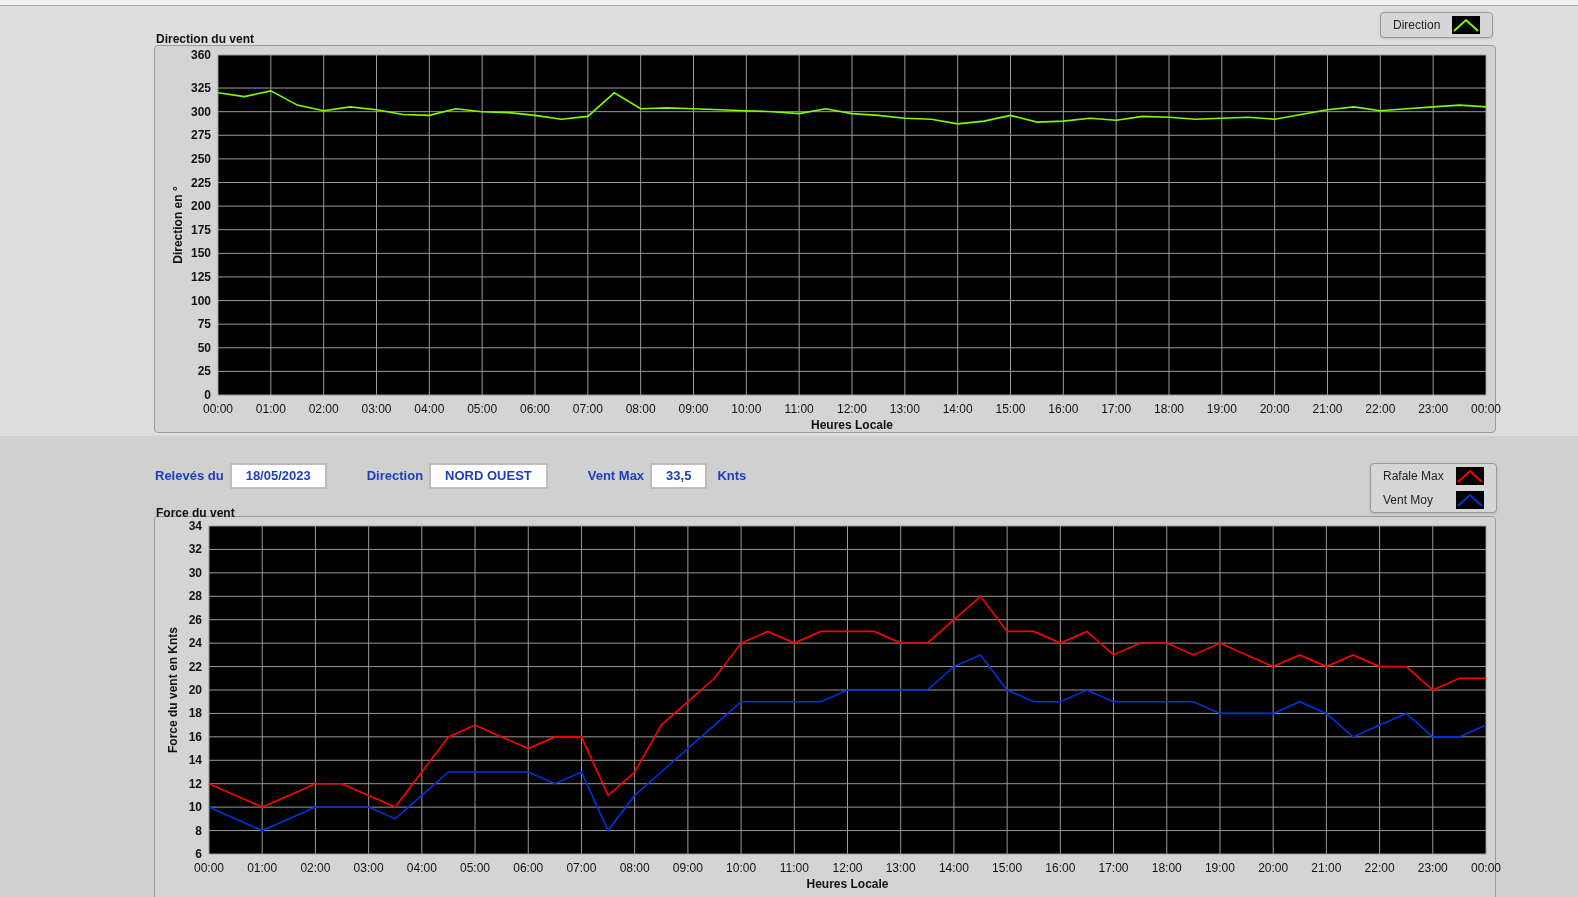 The image size is (1578, 897). Describe the element at coordinates (200, 276) in the screenshot. I see `tick-label: 125` at that location.